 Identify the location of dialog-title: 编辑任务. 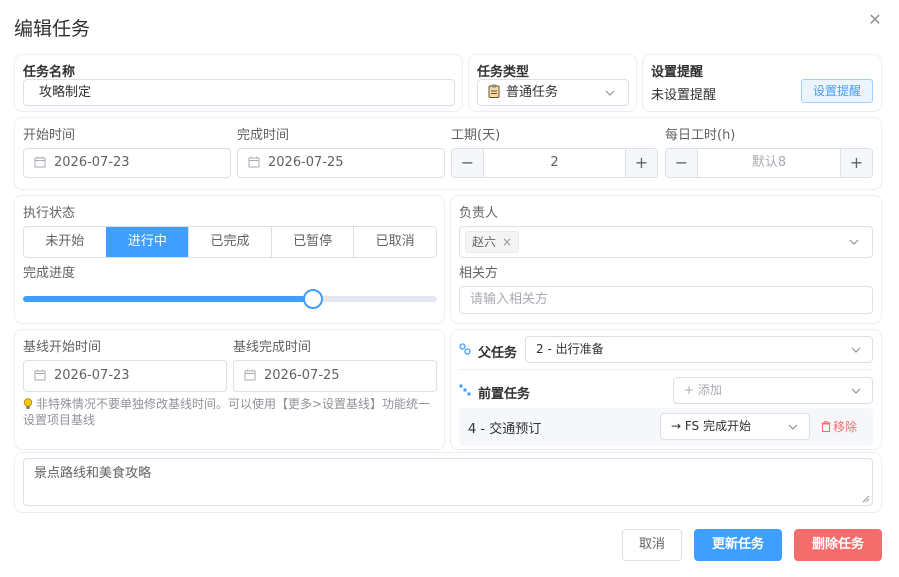
(52, 29).